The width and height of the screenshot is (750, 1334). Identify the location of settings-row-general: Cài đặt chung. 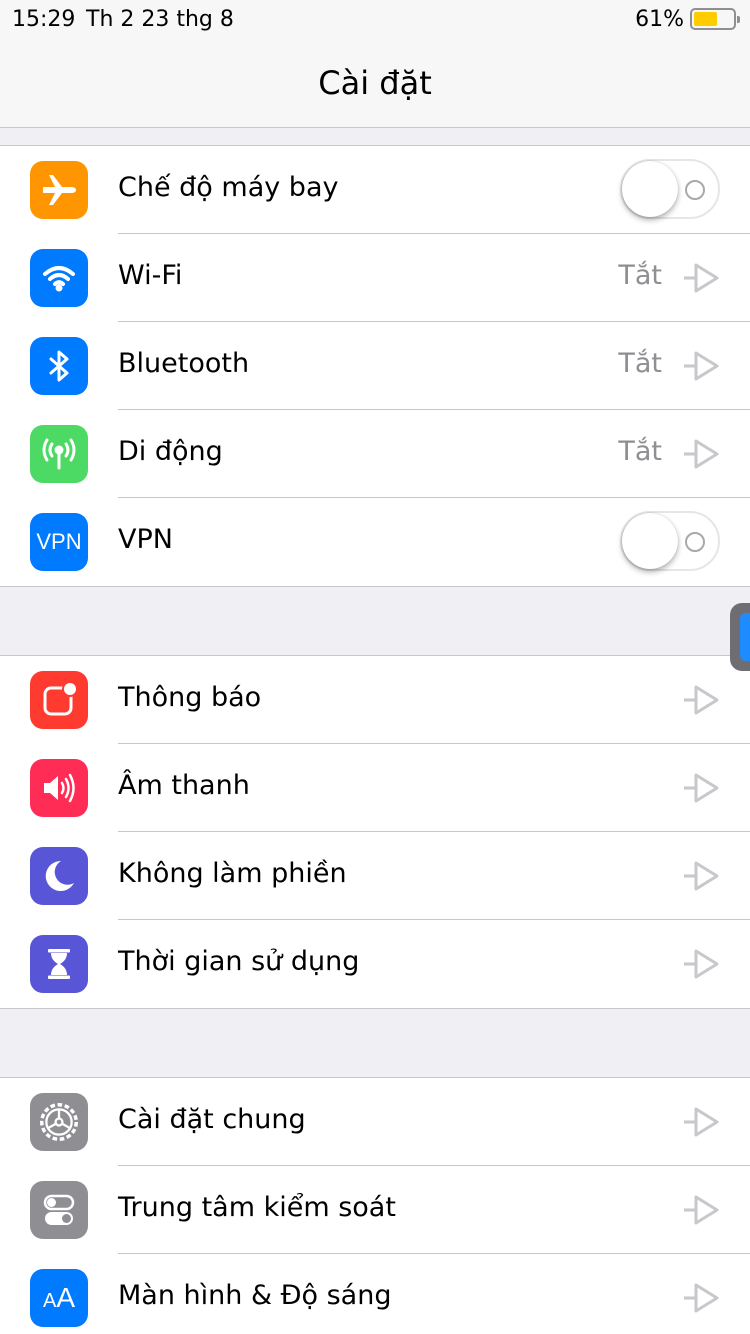
(375, 1122).